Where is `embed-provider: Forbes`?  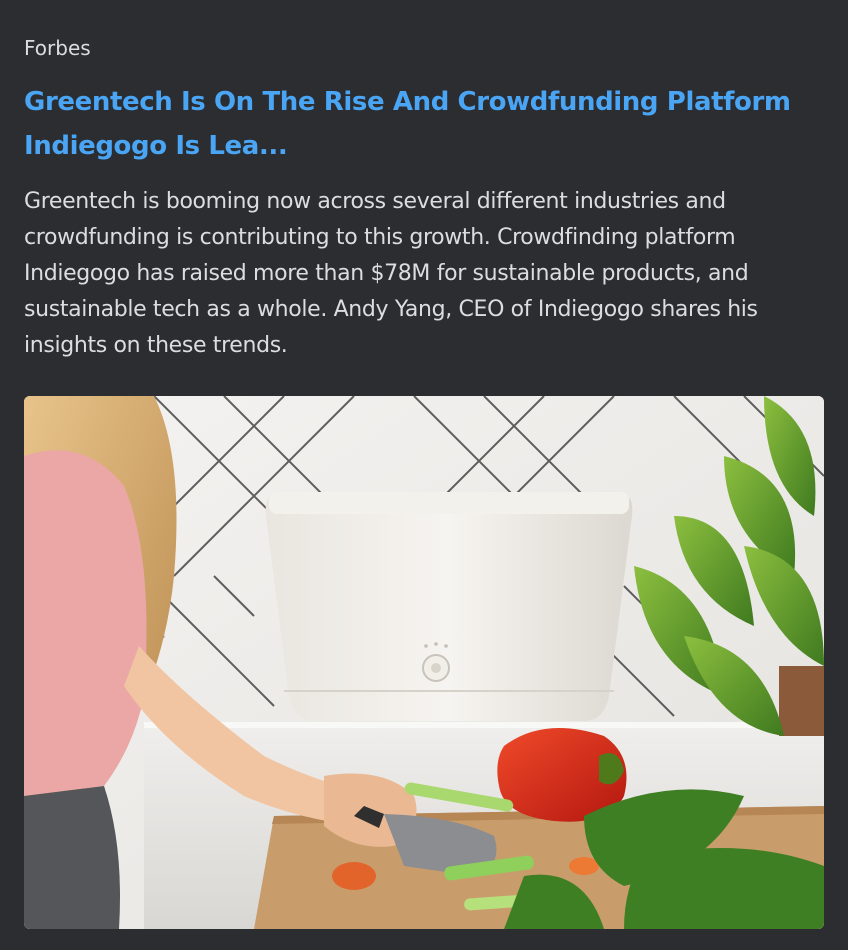 embed-provider: Forbes is located at coordinates (57, 48).